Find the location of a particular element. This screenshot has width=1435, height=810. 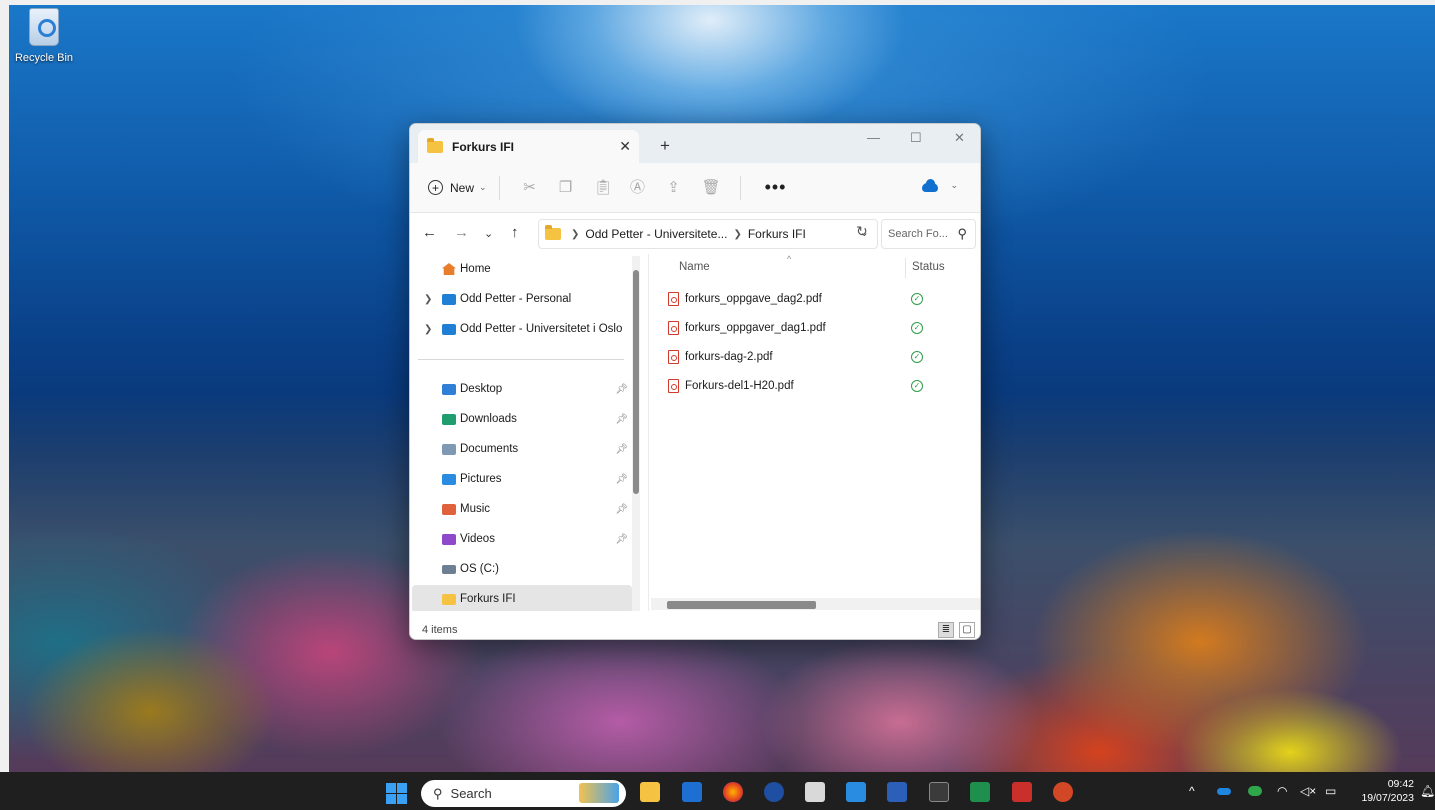

acrobat-taskbar-icon is located at coordinates (1022, 792).